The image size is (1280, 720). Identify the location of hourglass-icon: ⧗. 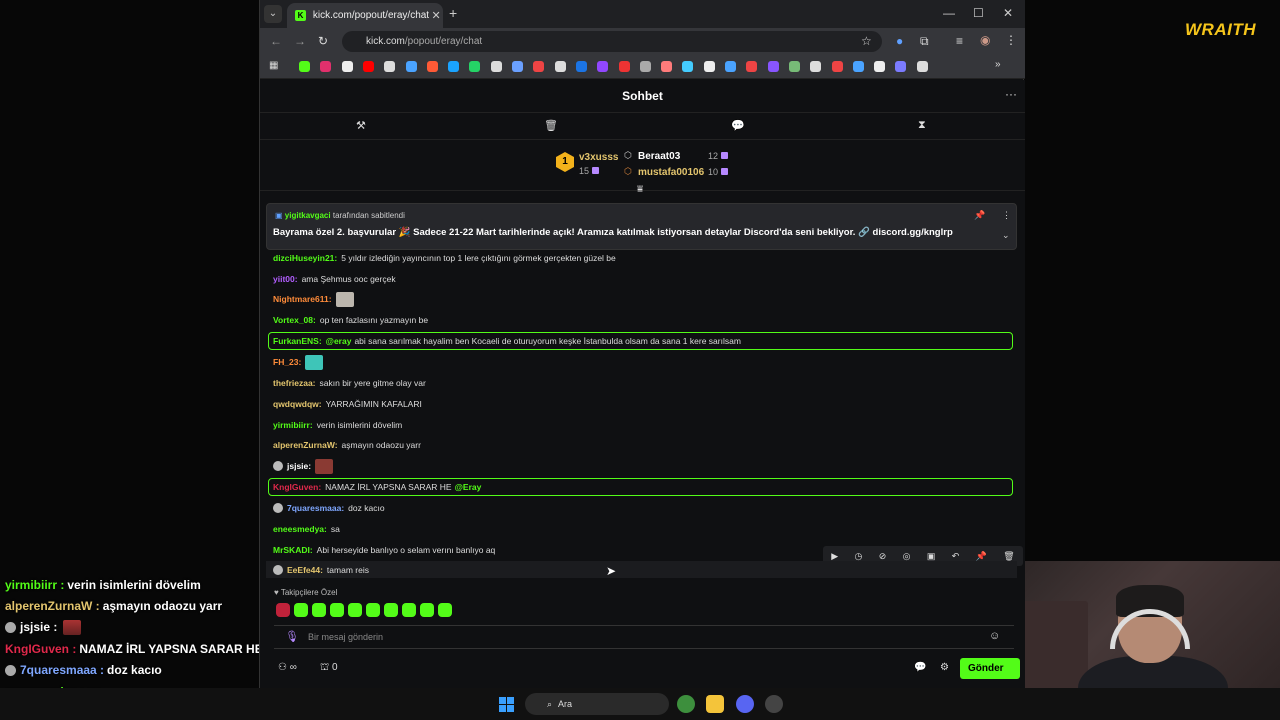
(922, 125).